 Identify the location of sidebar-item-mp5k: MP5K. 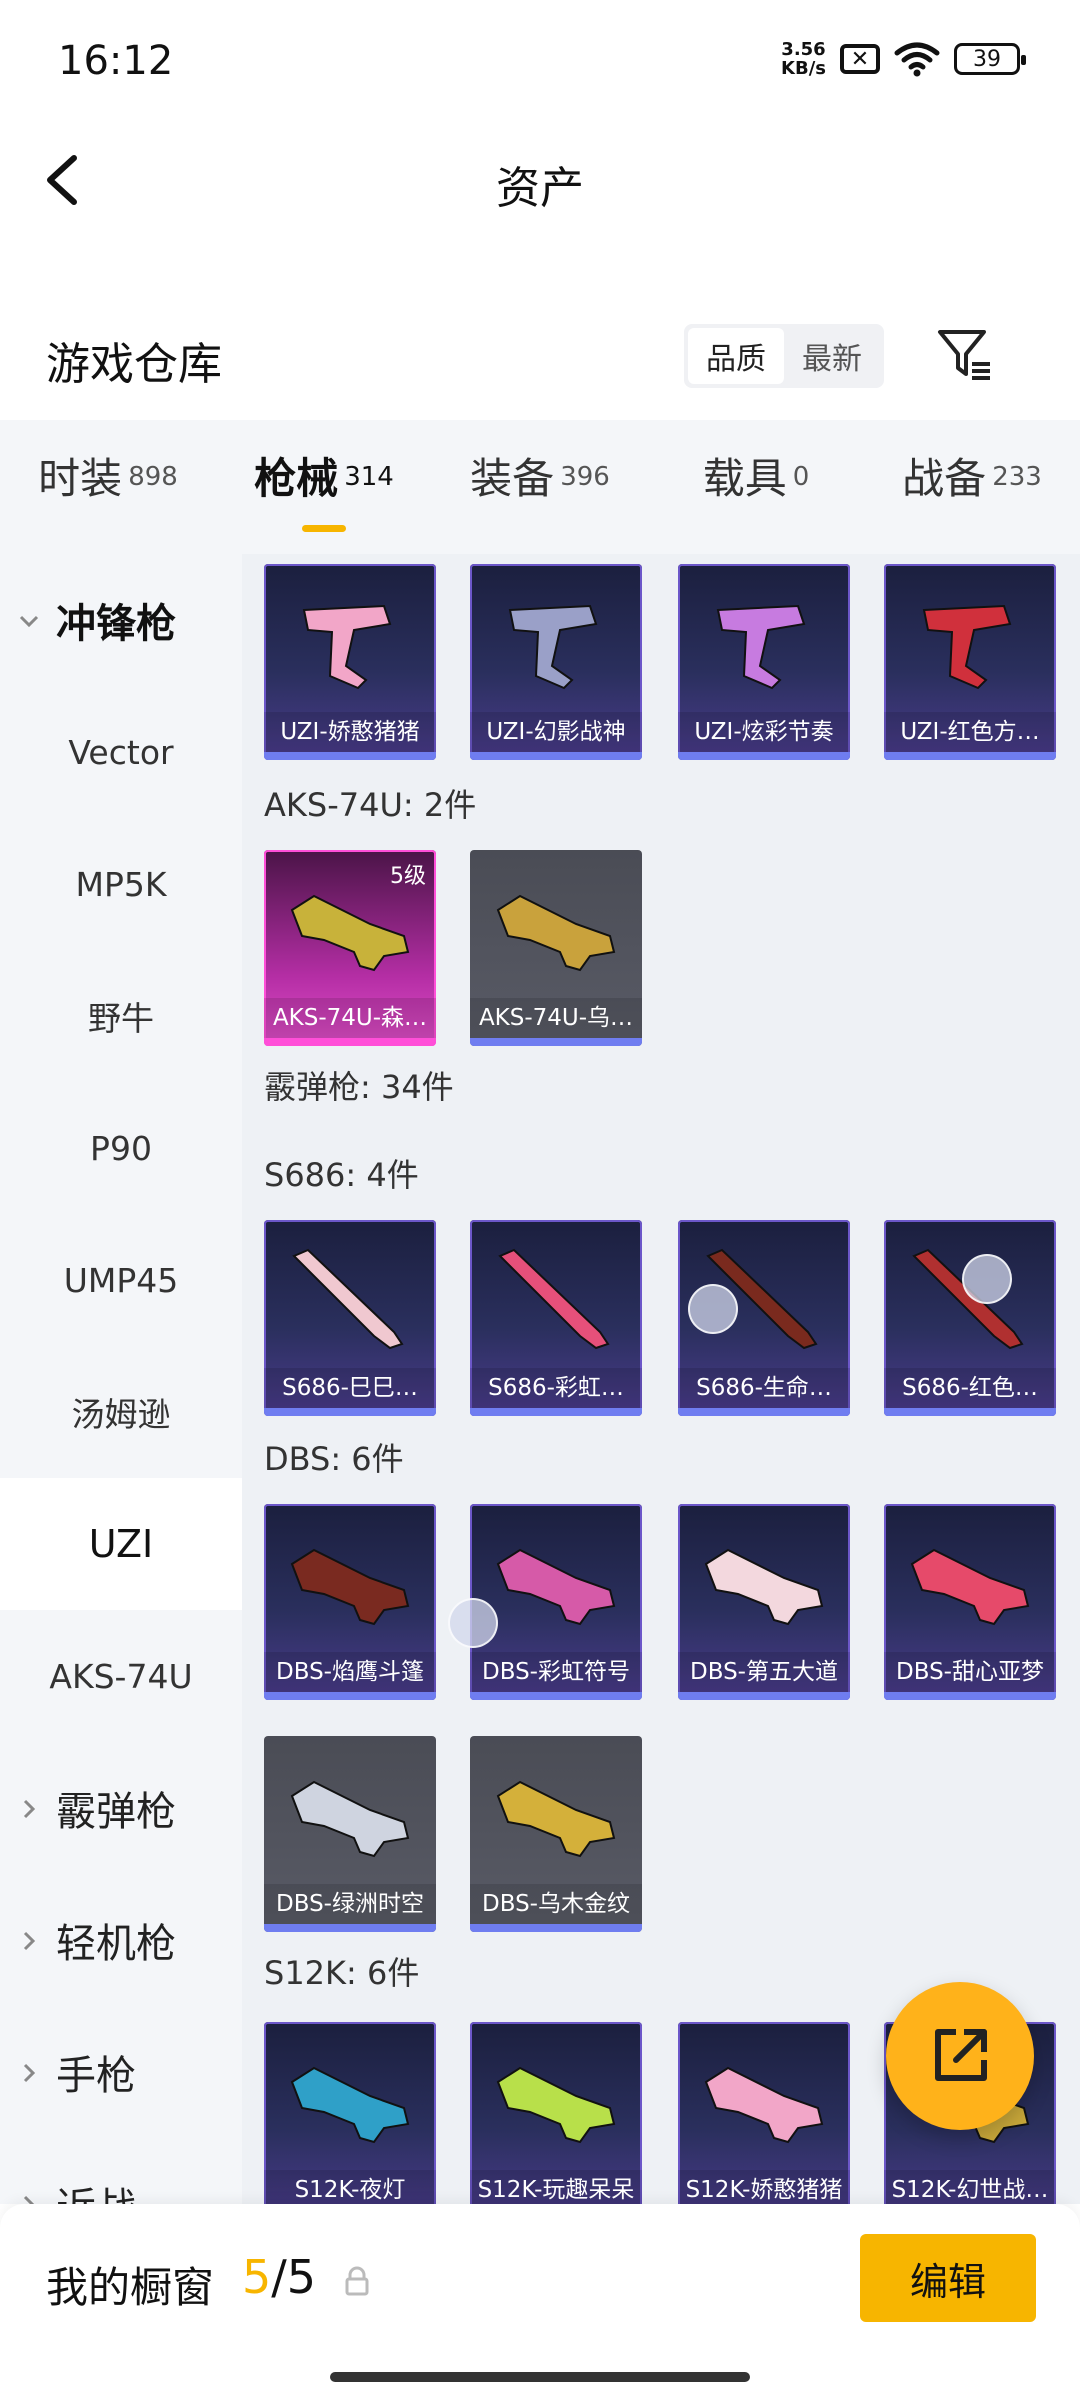
(121, 884).